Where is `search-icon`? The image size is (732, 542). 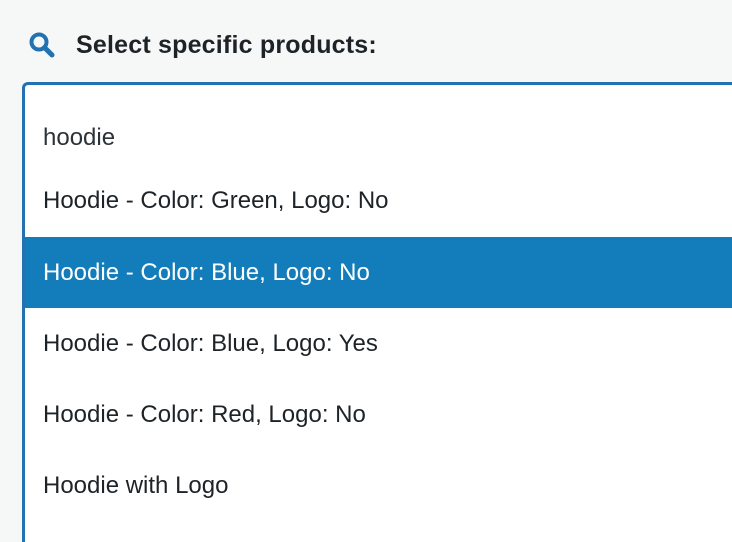 search-icon is located at coordinates (42, 45).